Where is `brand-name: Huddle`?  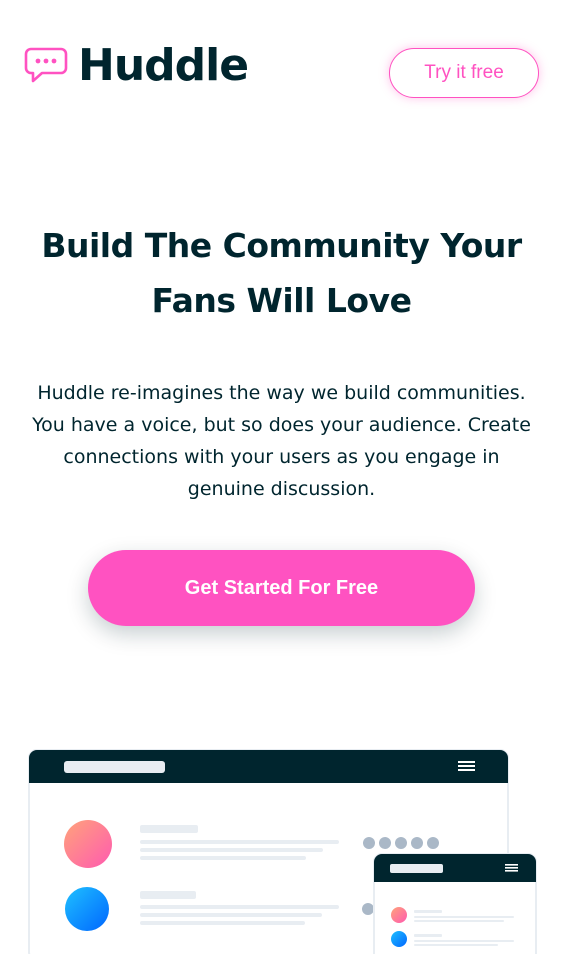
brand-name: Huddle is located at coordinates (163, 65).